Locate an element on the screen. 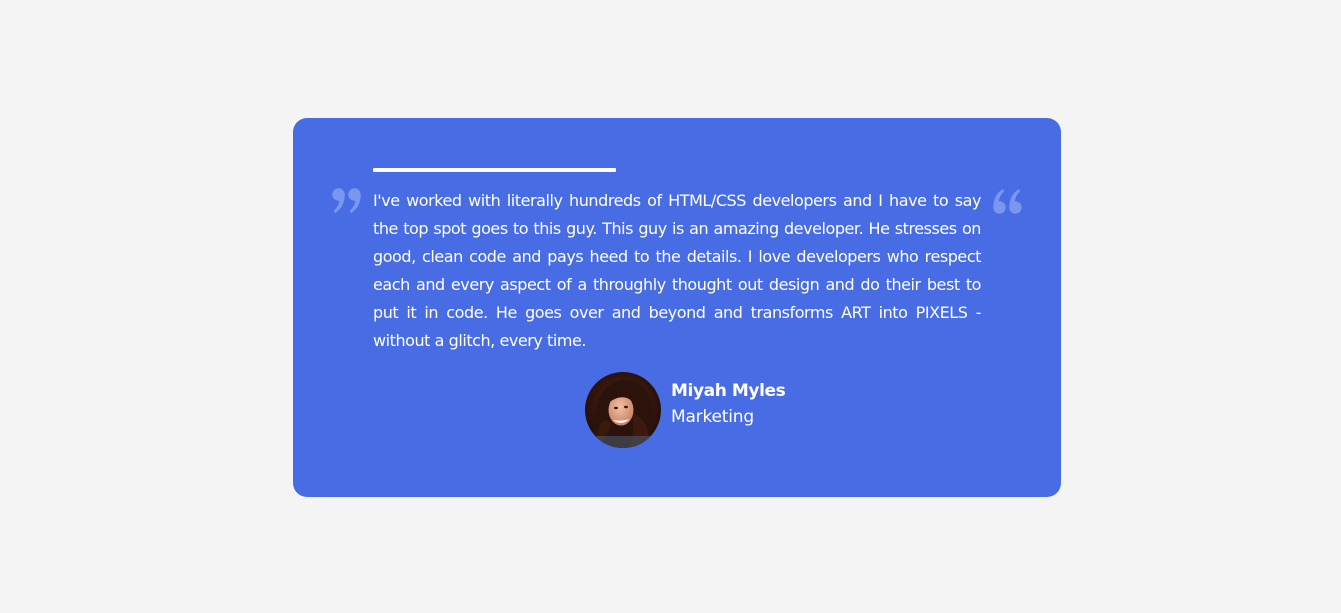 Image resolution: width=1341 pixels, height=613 pixels. avatar-photo is located at coordinates (623, 410).